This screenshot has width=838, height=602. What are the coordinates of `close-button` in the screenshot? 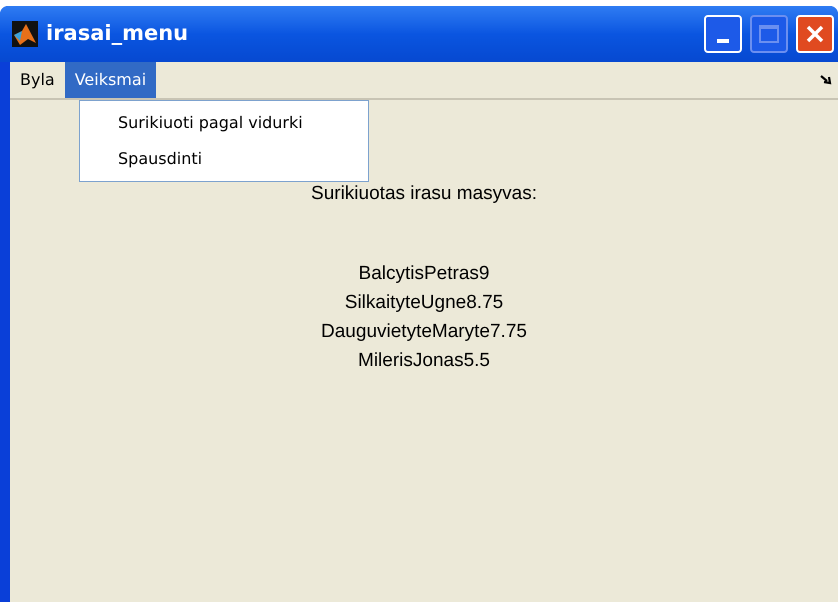 It's located at (815, 34).